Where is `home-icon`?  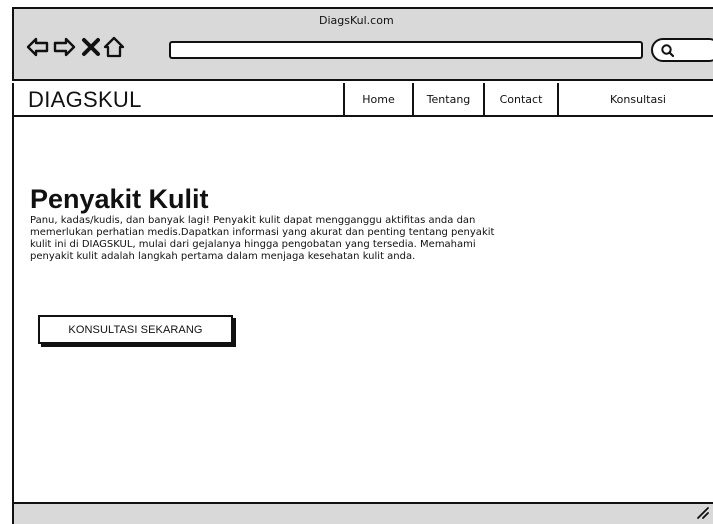
home-icon is located at coordinates (114, 47).